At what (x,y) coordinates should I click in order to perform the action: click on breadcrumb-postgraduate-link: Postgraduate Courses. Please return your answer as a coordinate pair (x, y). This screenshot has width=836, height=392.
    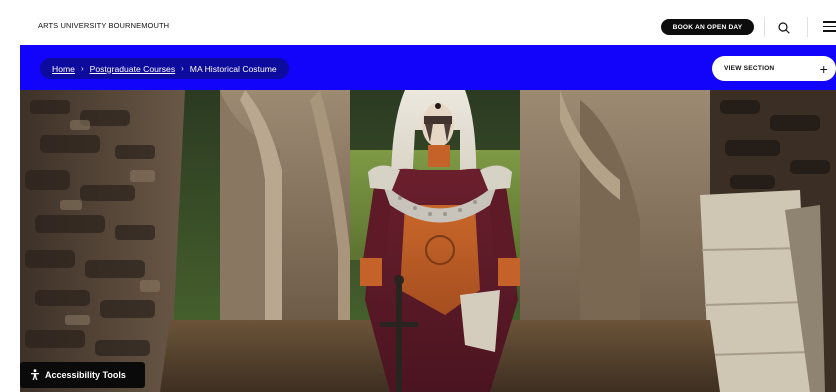
    Looking at the image, I should click on (133, 69).